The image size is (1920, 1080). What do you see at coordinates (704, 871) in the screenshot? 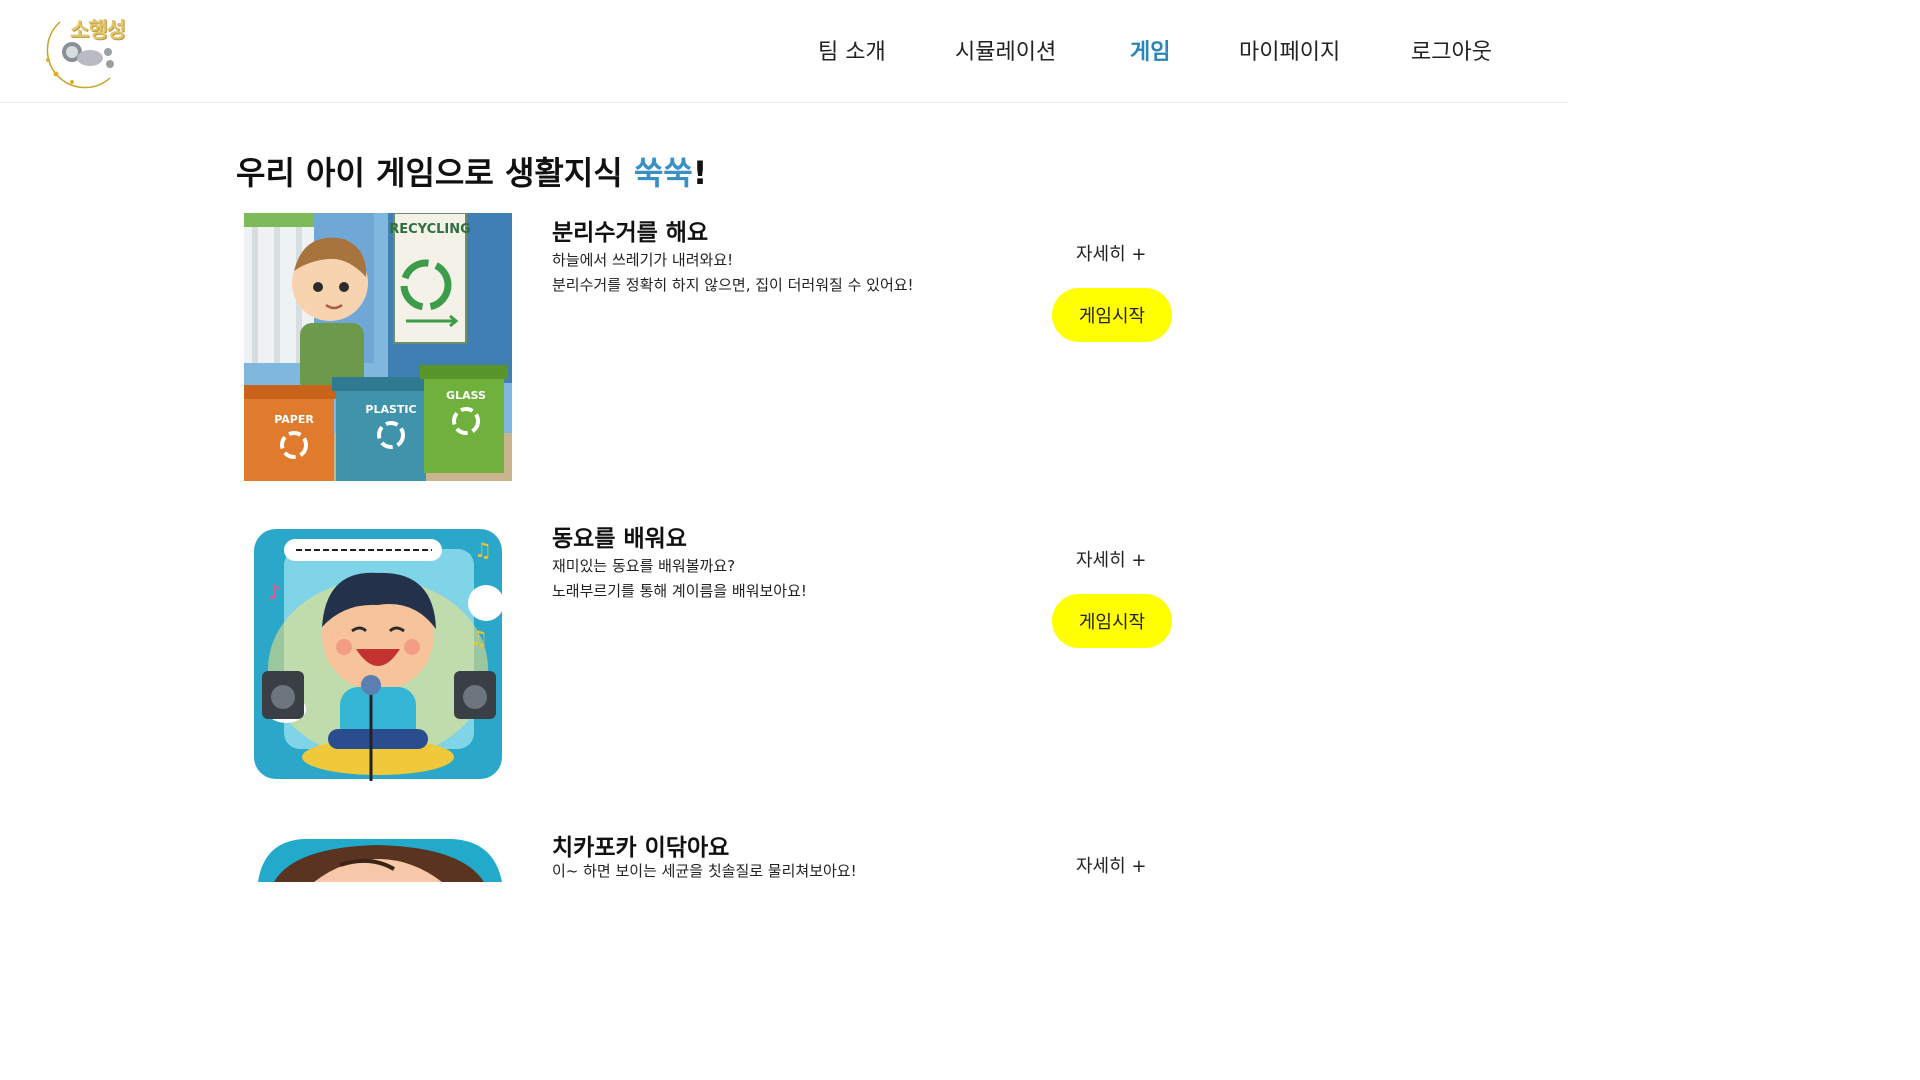
I see `game-description-line1: 이~ 하면 보이는 세균을 칫솔질로 물리쳐보아요!` at bounding box center [704, 871].